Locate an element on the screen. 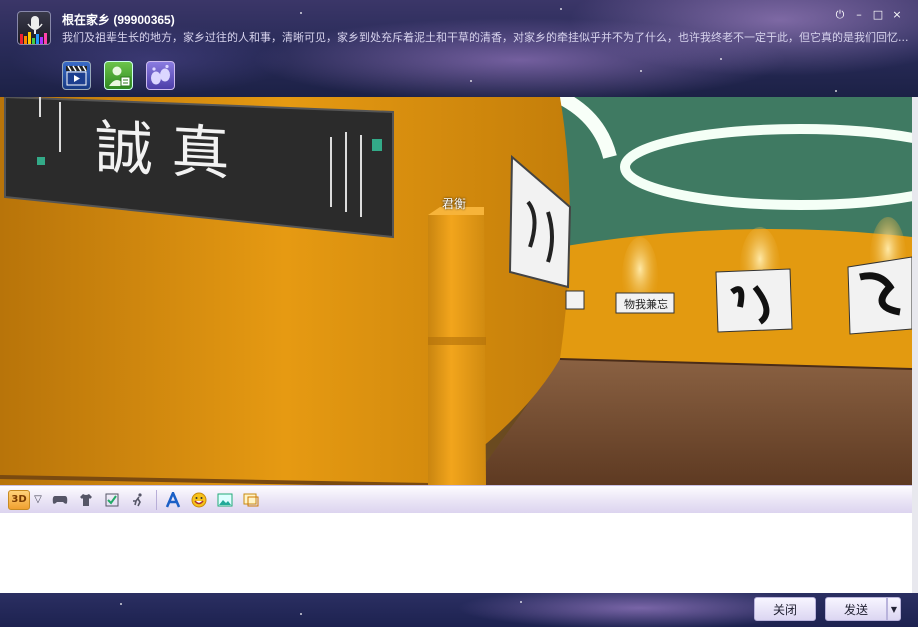 This screenshot has width=918, height=627. mode-dropdown-icon: ▽ is located at coordinates (38, 500).